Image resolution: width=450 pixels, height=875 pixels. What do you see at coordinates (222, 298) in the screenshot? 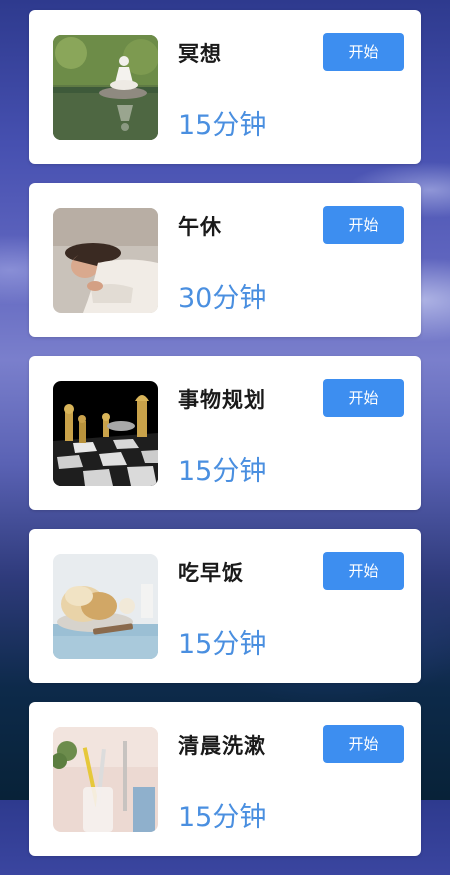
I see `task-duration: 30分钟` at bounding box center [222, 298].